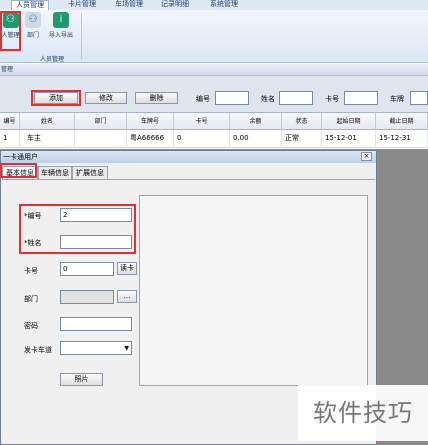 Image resolution: width=428 pixels, height=445 pixels. Describe the element at coordinates (214, 36) in the screenshot. I see `ribbon: ⚇ 人管理 ⚇ 部门 i 导入导出 人员管理` at that location.